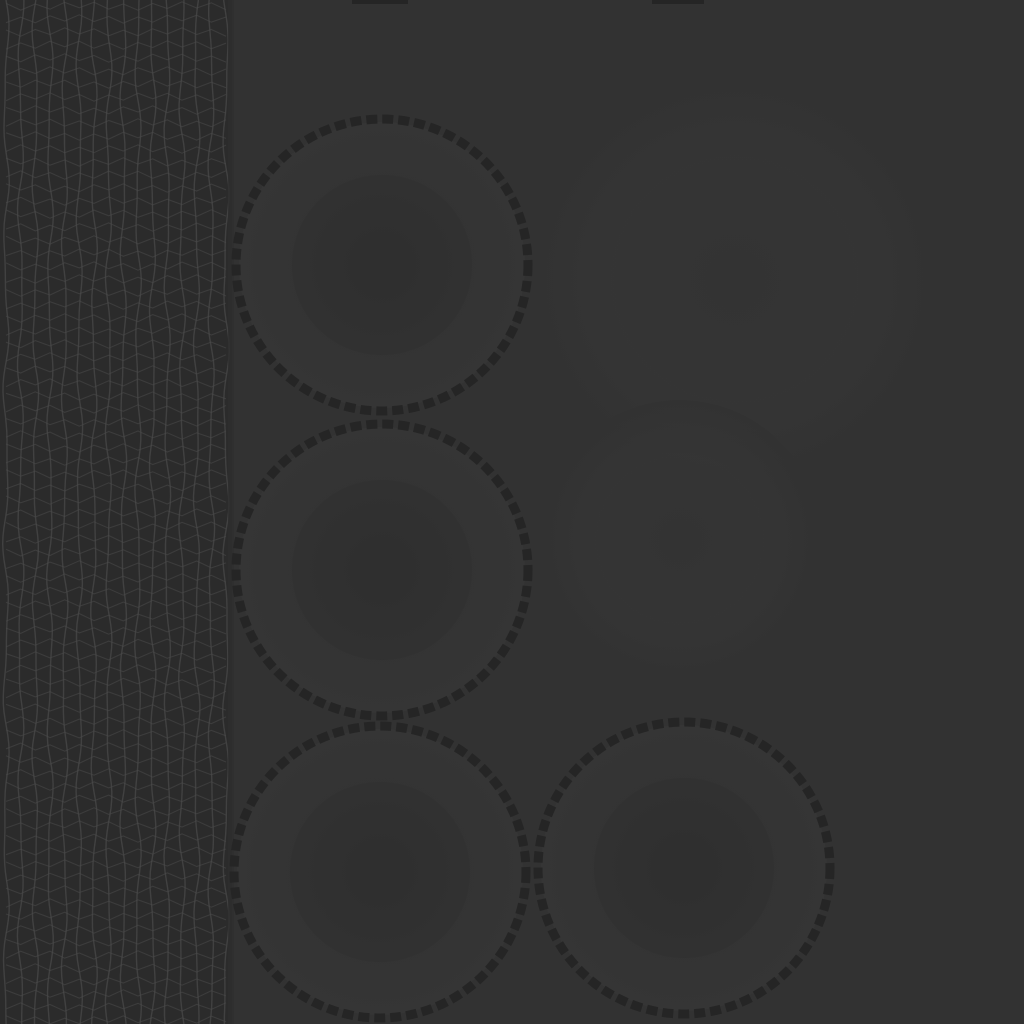  What do you see at coordinates (380, 2) in the screenshot?
I see `top-tick-left` at bounding box center [380, 2].